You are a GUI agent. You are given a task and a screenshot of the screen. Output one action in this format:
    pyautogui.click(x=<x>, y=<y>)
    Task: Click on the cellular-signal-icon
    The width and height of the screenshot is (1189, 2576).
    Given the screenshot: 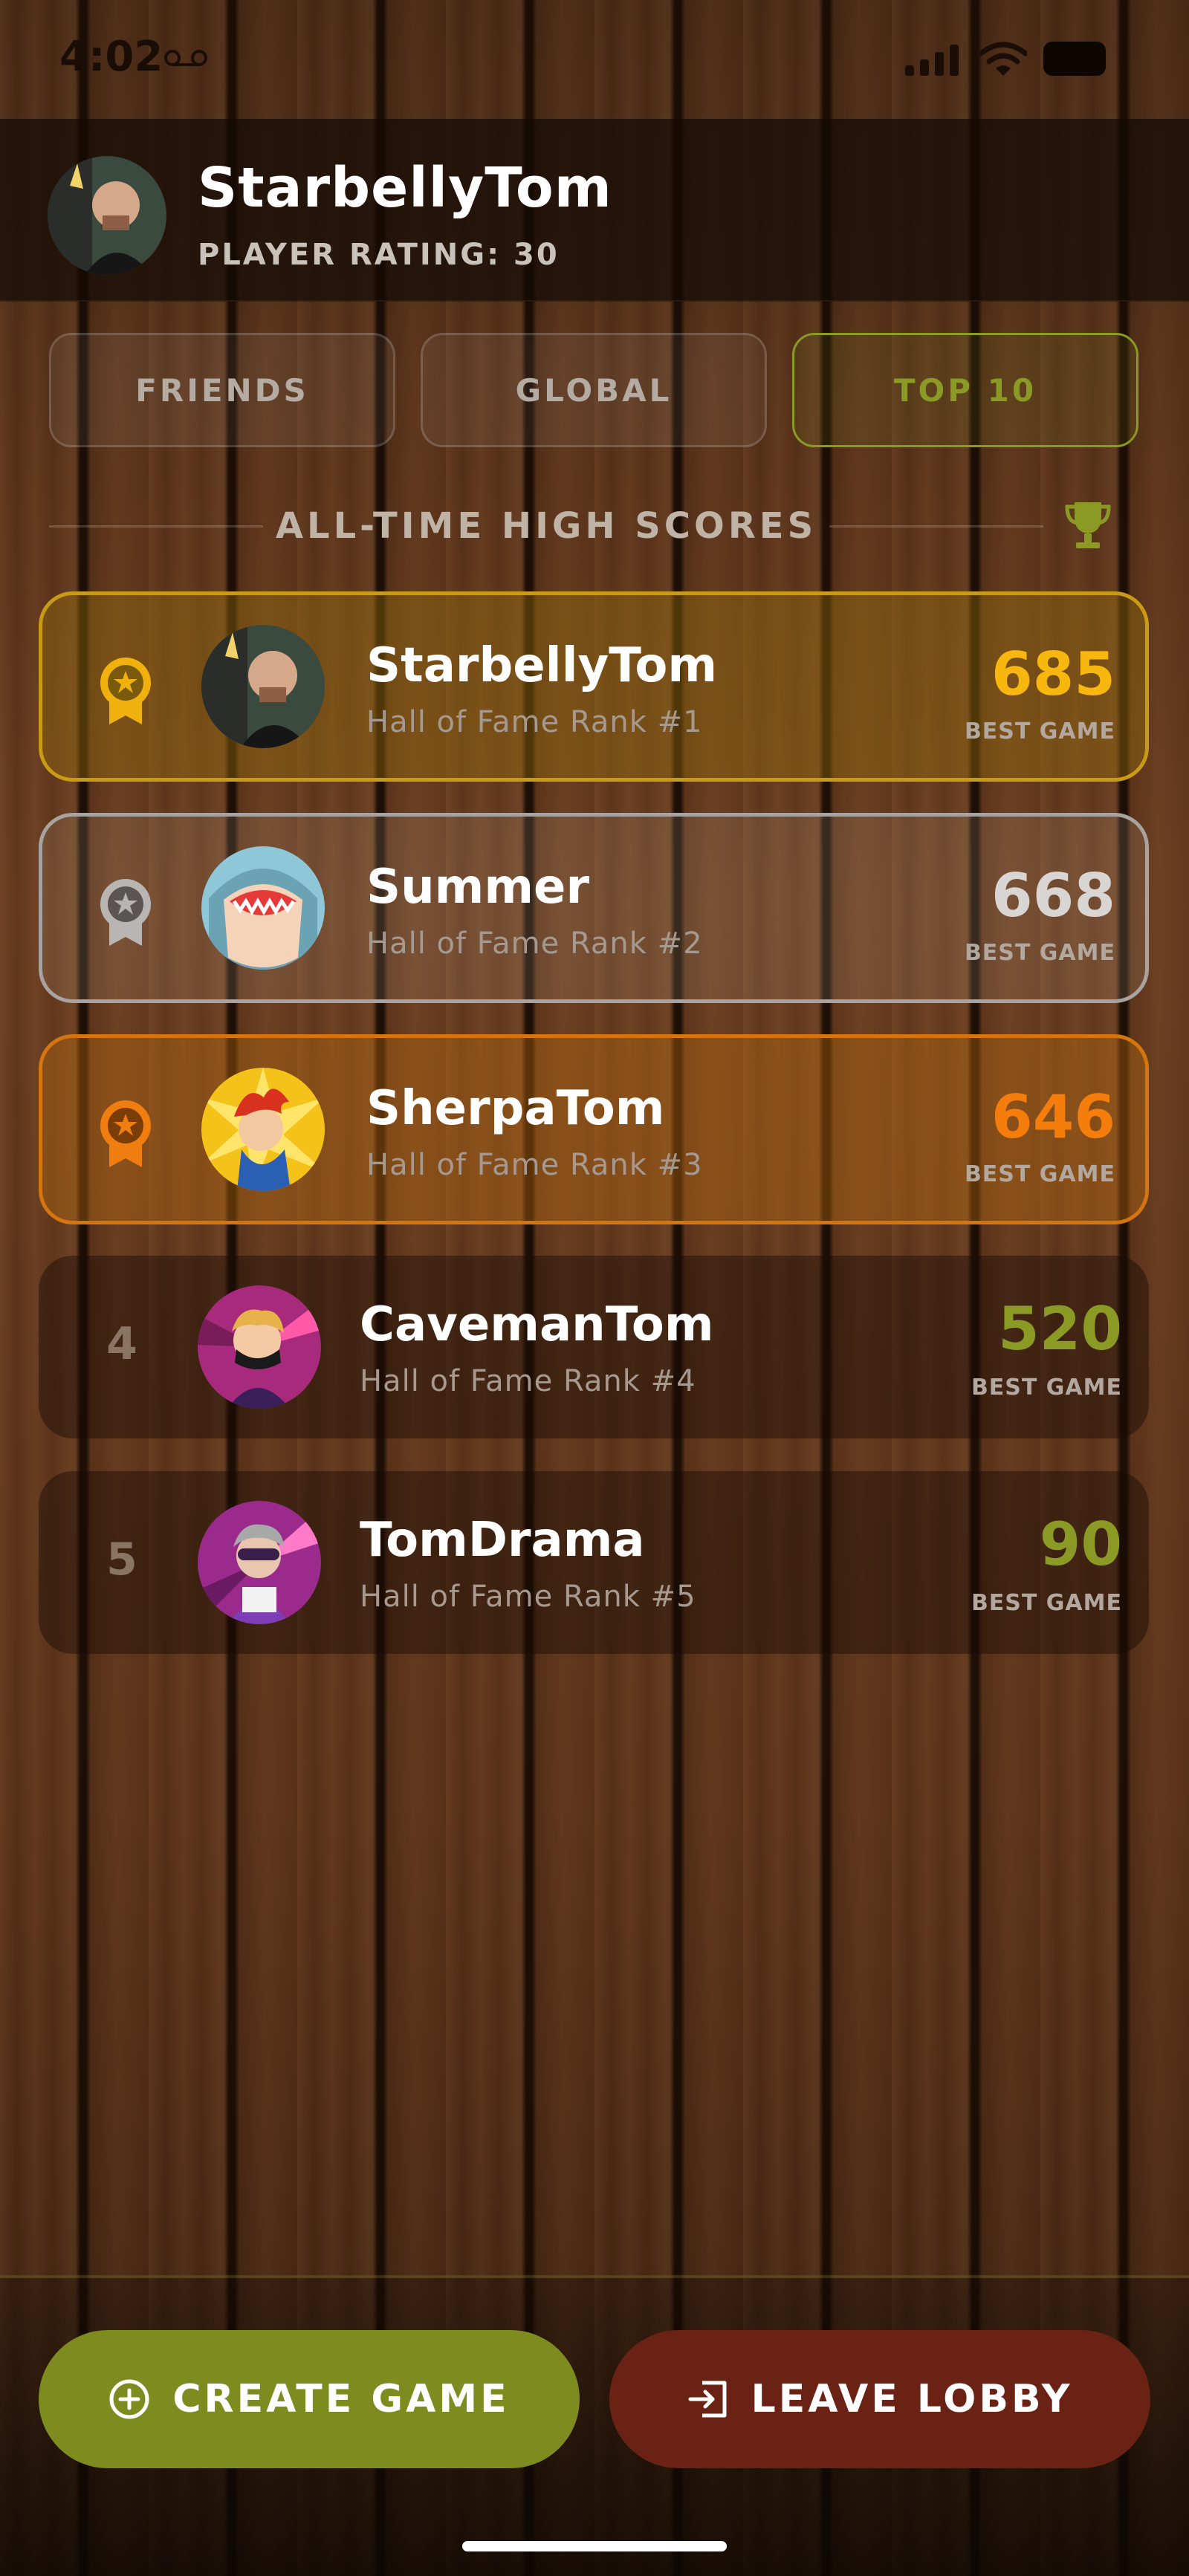 What is the action you would take?
    pyautogui.click(x=932, y=60)
    